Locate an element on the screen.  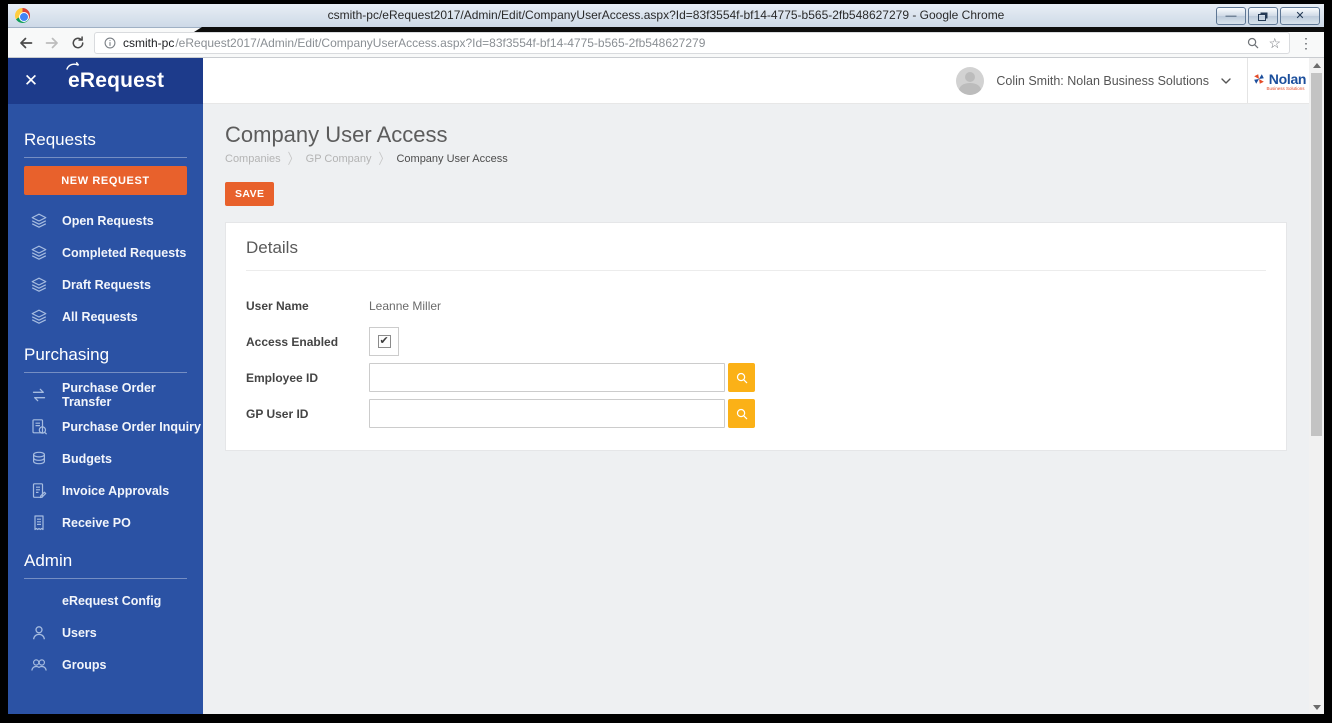
card-divider is located at coordinates (756, 270).